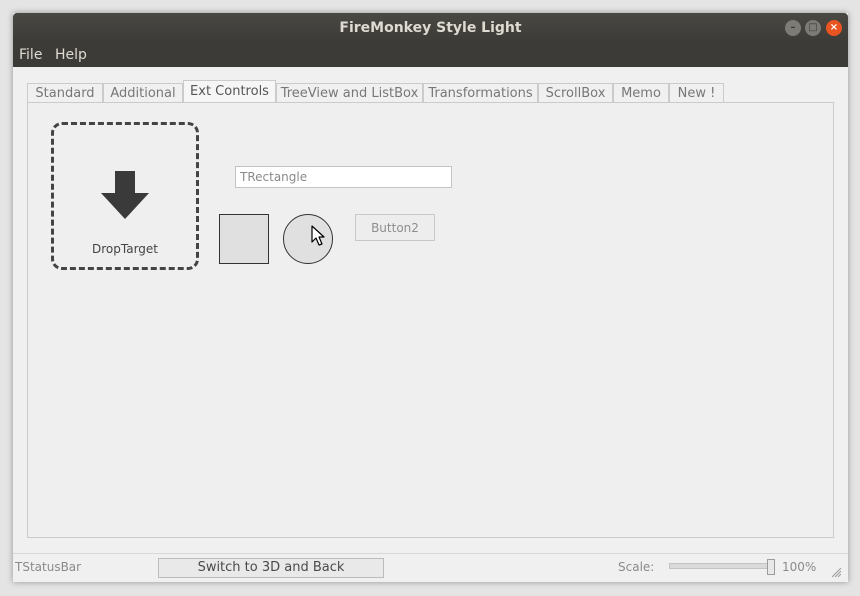  I want to click on down-arrow-icon, so click(125, 195).